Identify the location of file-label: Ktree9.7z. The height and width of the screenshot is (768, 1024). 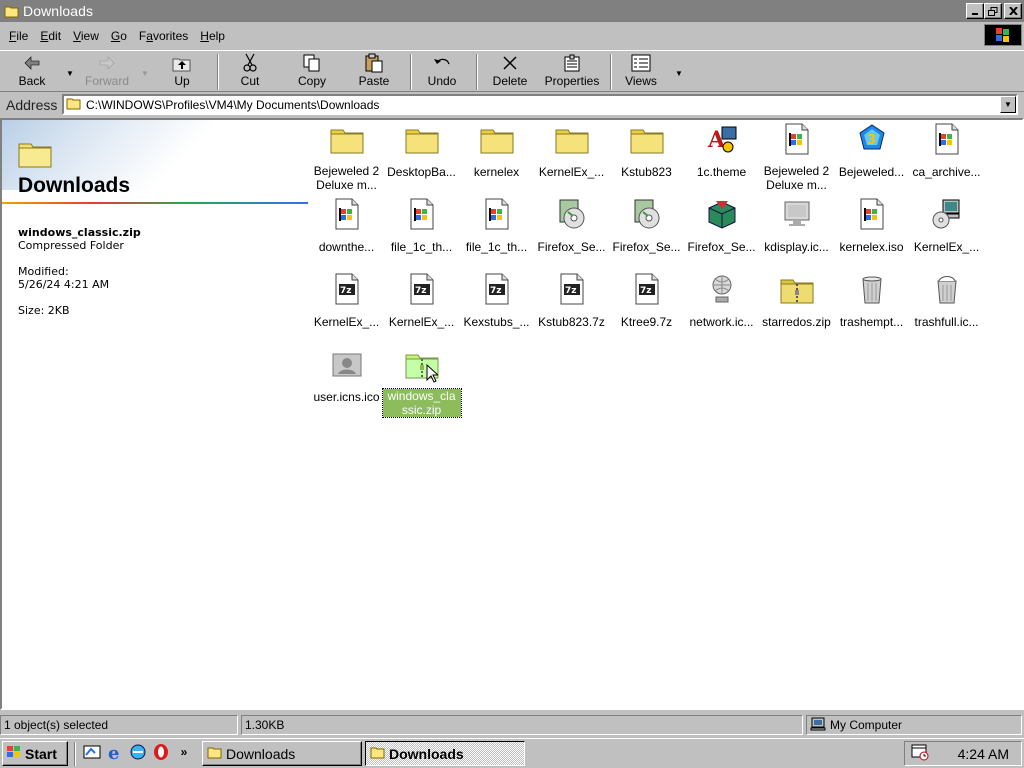
(646, 322).